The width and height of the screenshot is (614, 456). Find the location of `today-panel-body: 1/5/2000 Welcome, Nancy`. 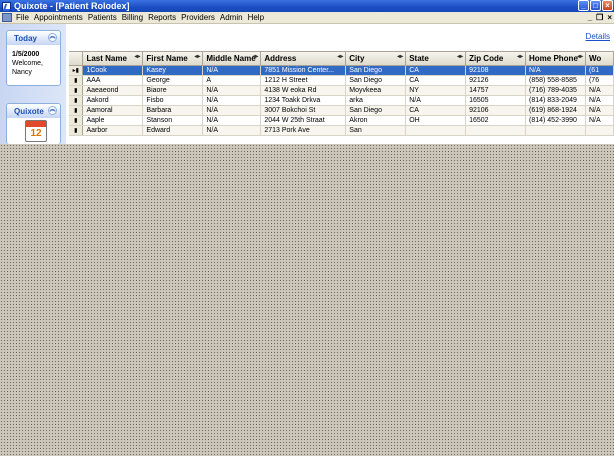

today-panel-body: 1/5/2000 Welcome, Nancy is located at coordinates (33, 63).